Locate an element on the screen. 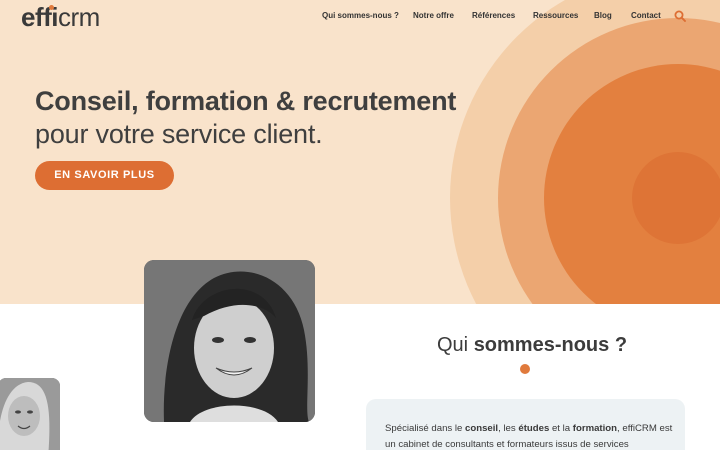  portrait-image is located at coordinates (229, 341).